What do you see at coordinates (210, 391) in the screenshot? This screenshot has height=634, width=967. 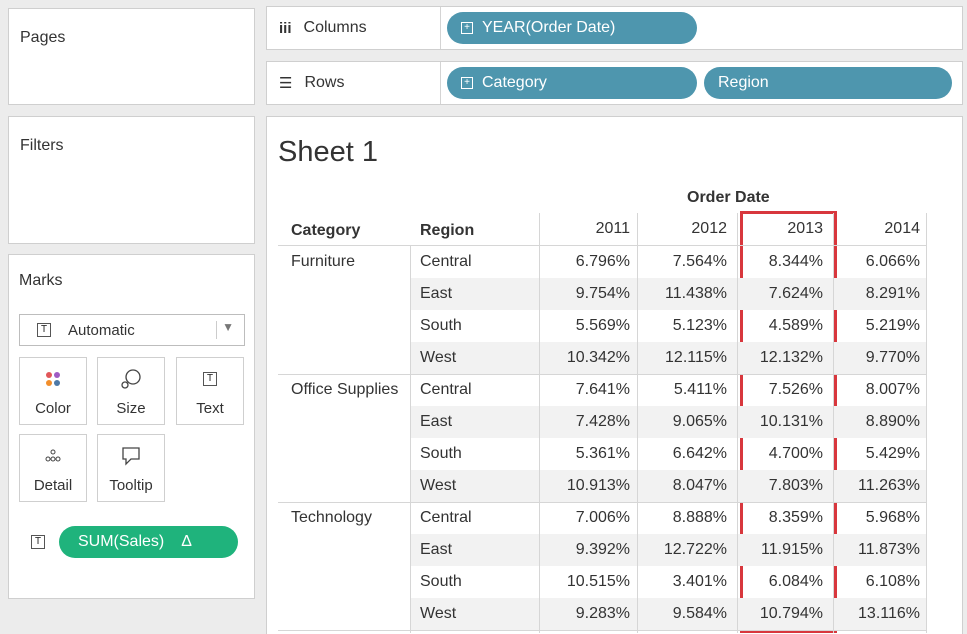 I see `text-button: T Text` at bounding box center [210, 391].